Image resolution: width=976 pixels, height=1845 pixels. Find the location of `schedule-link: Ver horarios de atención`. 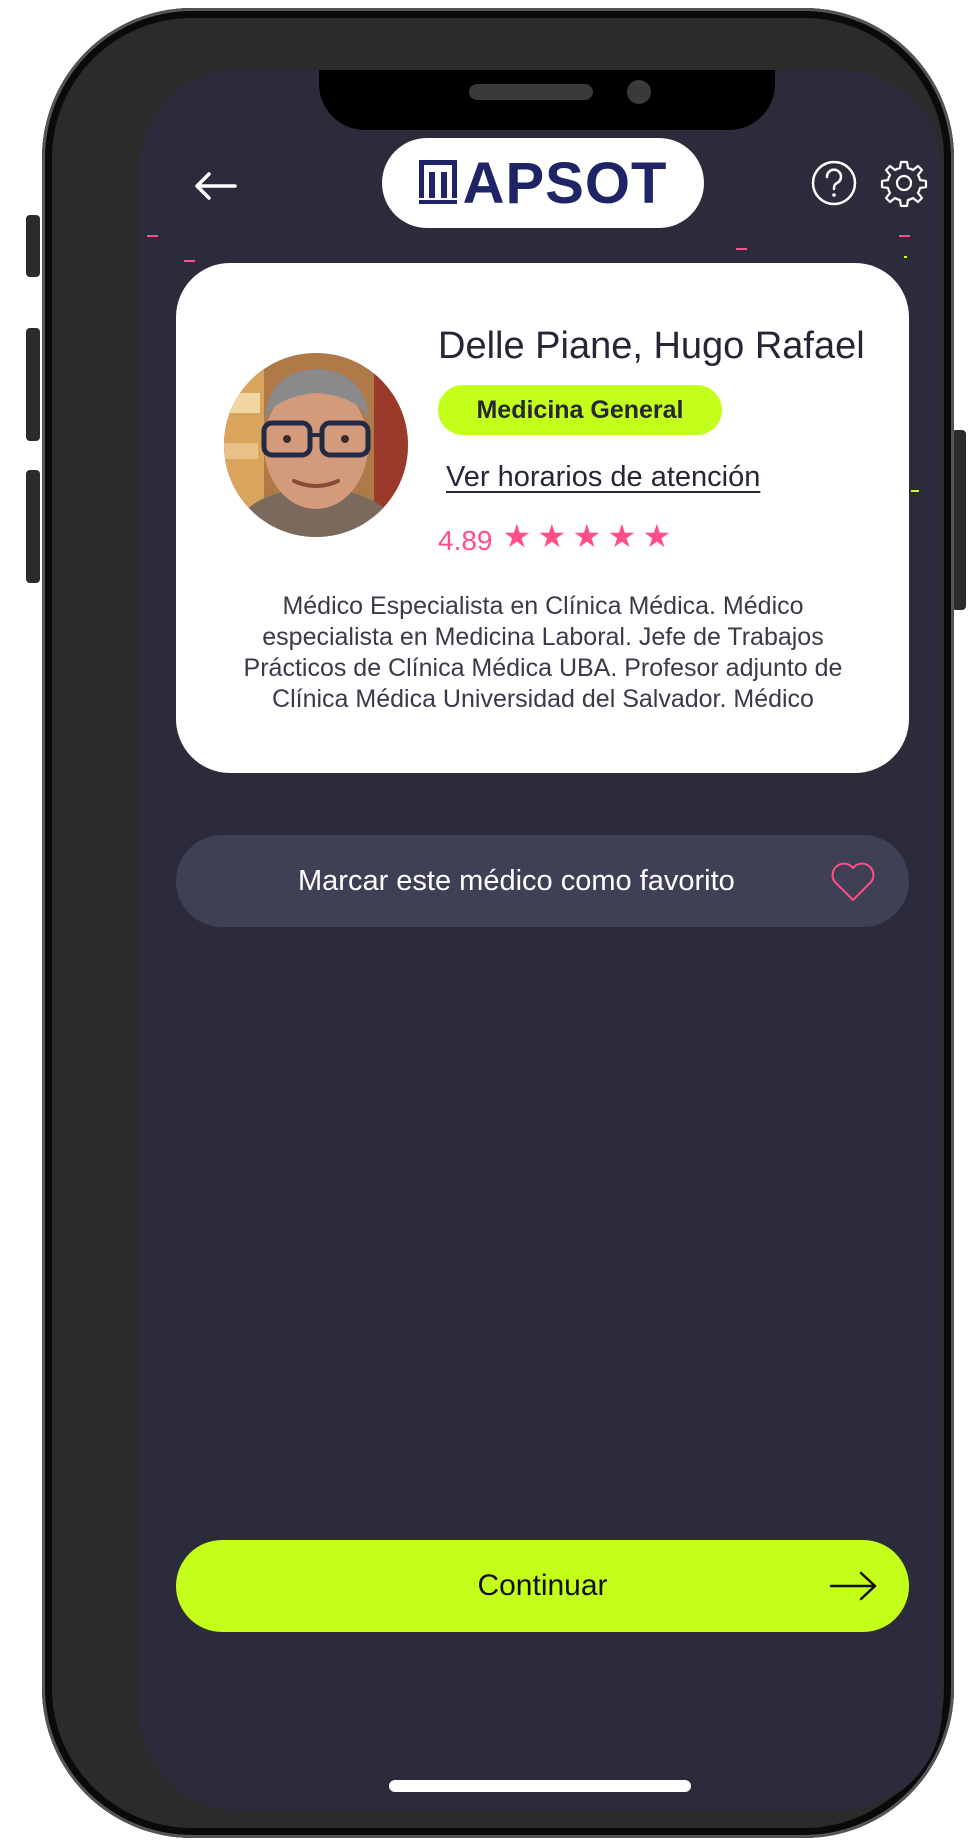

schedule-link: Ver horarios de atención is located at coordinates (603, 477).